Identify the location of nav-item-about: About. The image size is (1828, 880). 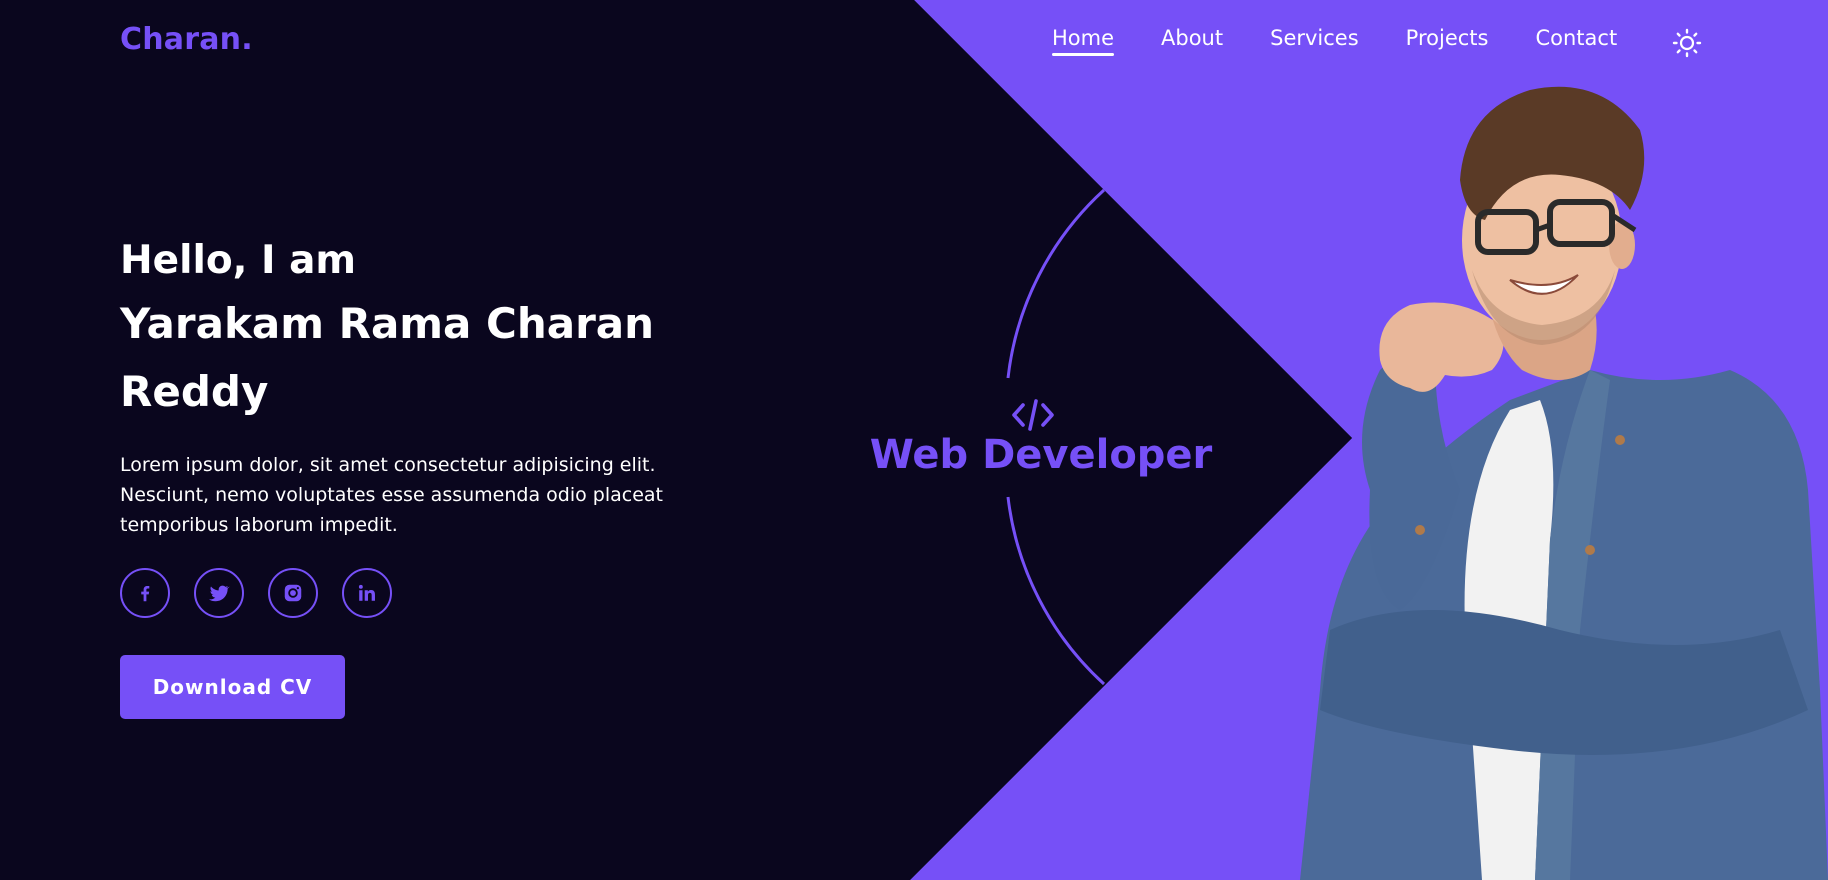
(1192, 41).